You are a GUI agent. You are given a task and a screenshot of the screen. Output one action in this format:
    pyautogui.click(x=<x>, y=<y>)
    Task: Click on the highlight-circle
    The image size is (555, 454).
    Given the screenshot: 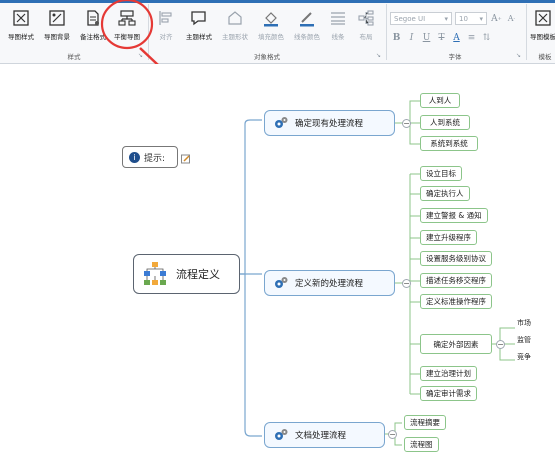 What is the action you would take?
    pyautogui.click(x=127, y=25)
    